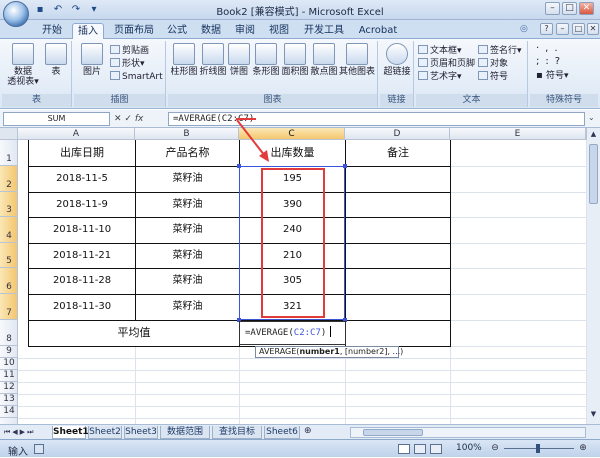  Describe the element at coordinates (141, 432) in the screenshot. I see `sheet-tab-sheet3: Sheet3` at that location.